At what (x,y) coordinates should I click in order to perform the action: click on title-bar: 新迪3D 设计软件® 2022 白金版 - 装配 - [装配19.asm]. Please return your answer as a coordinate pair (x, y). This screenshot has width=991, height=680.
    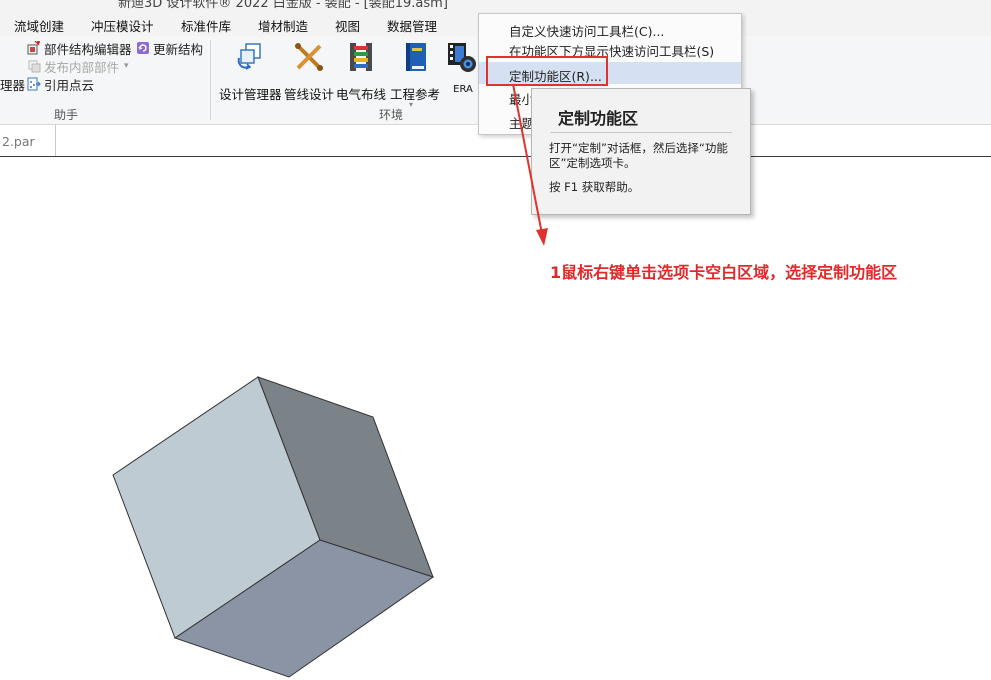
    Looking at the image, I should click on (495, 6).